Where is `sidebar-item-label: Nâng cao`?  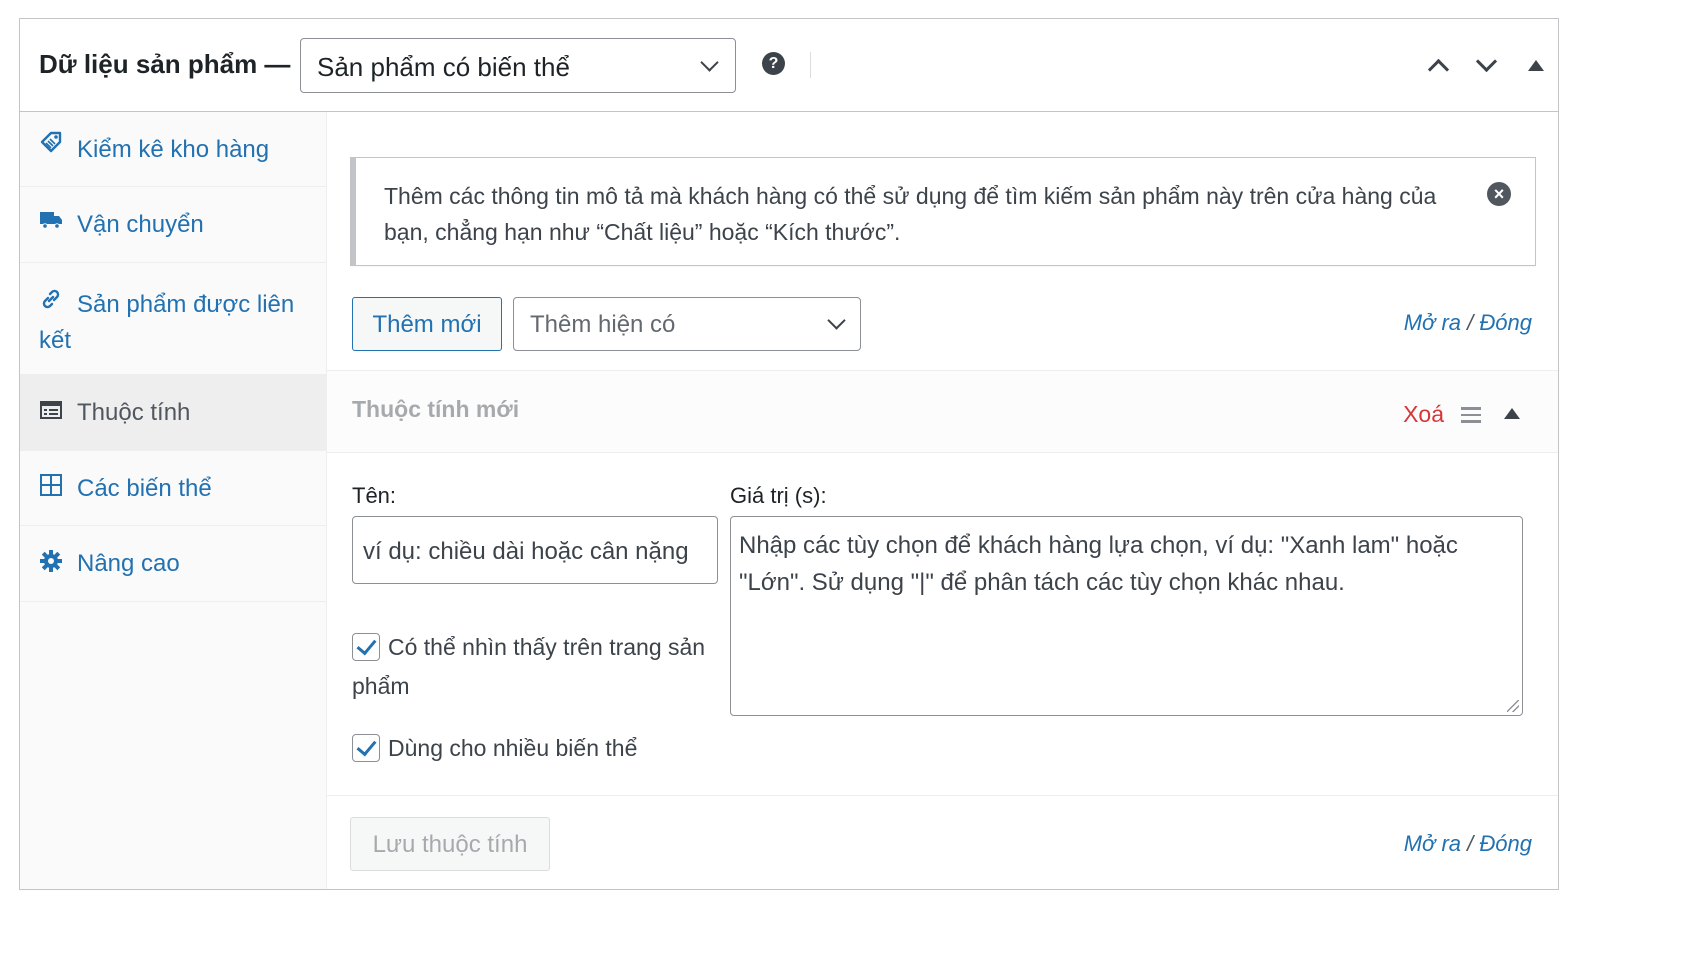 sidebar-item-label: Nâng cao is located at coordinates (128, 563).